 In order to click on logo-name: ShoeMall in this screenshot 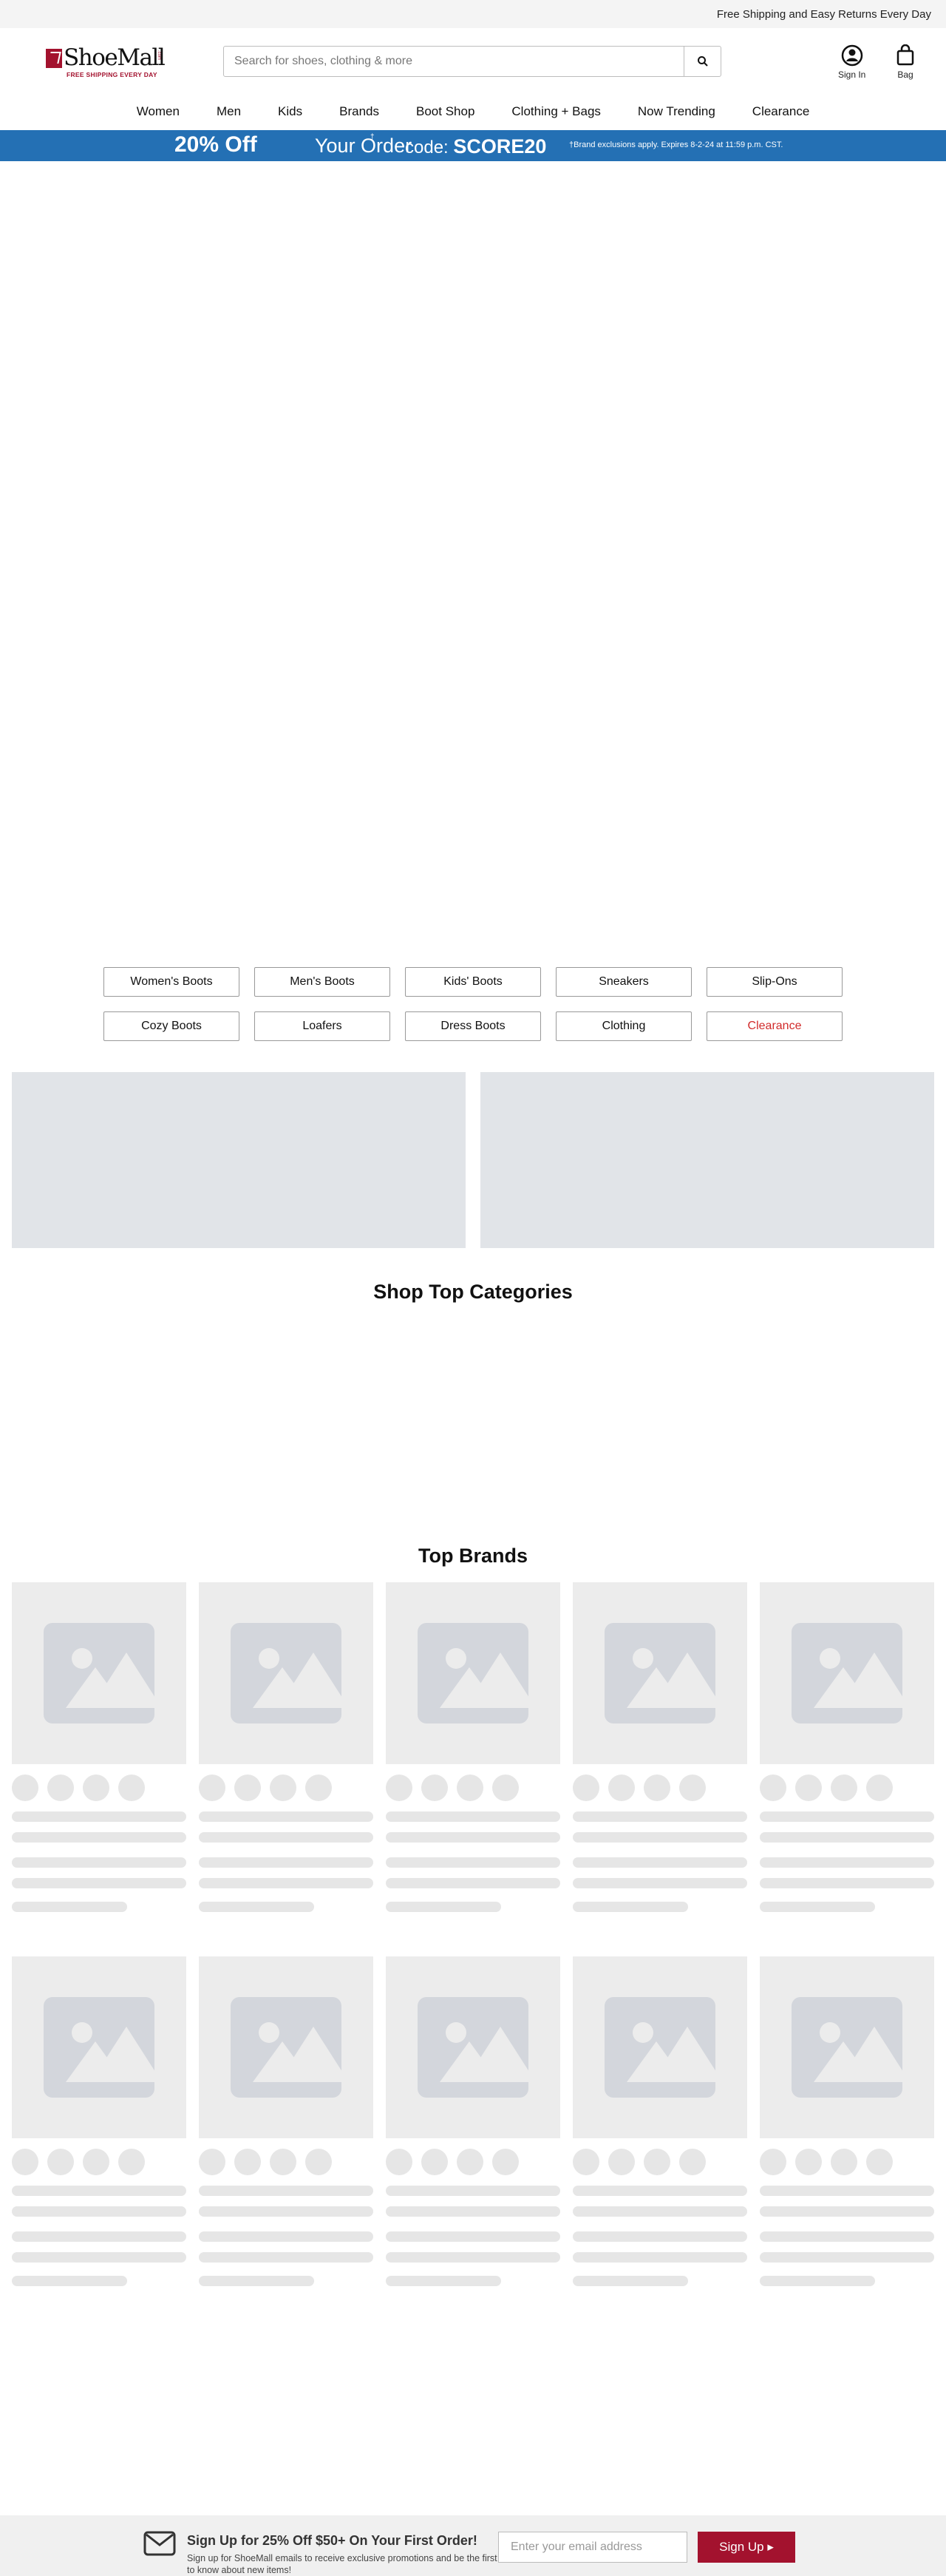, I will do `click(115, 57)`.